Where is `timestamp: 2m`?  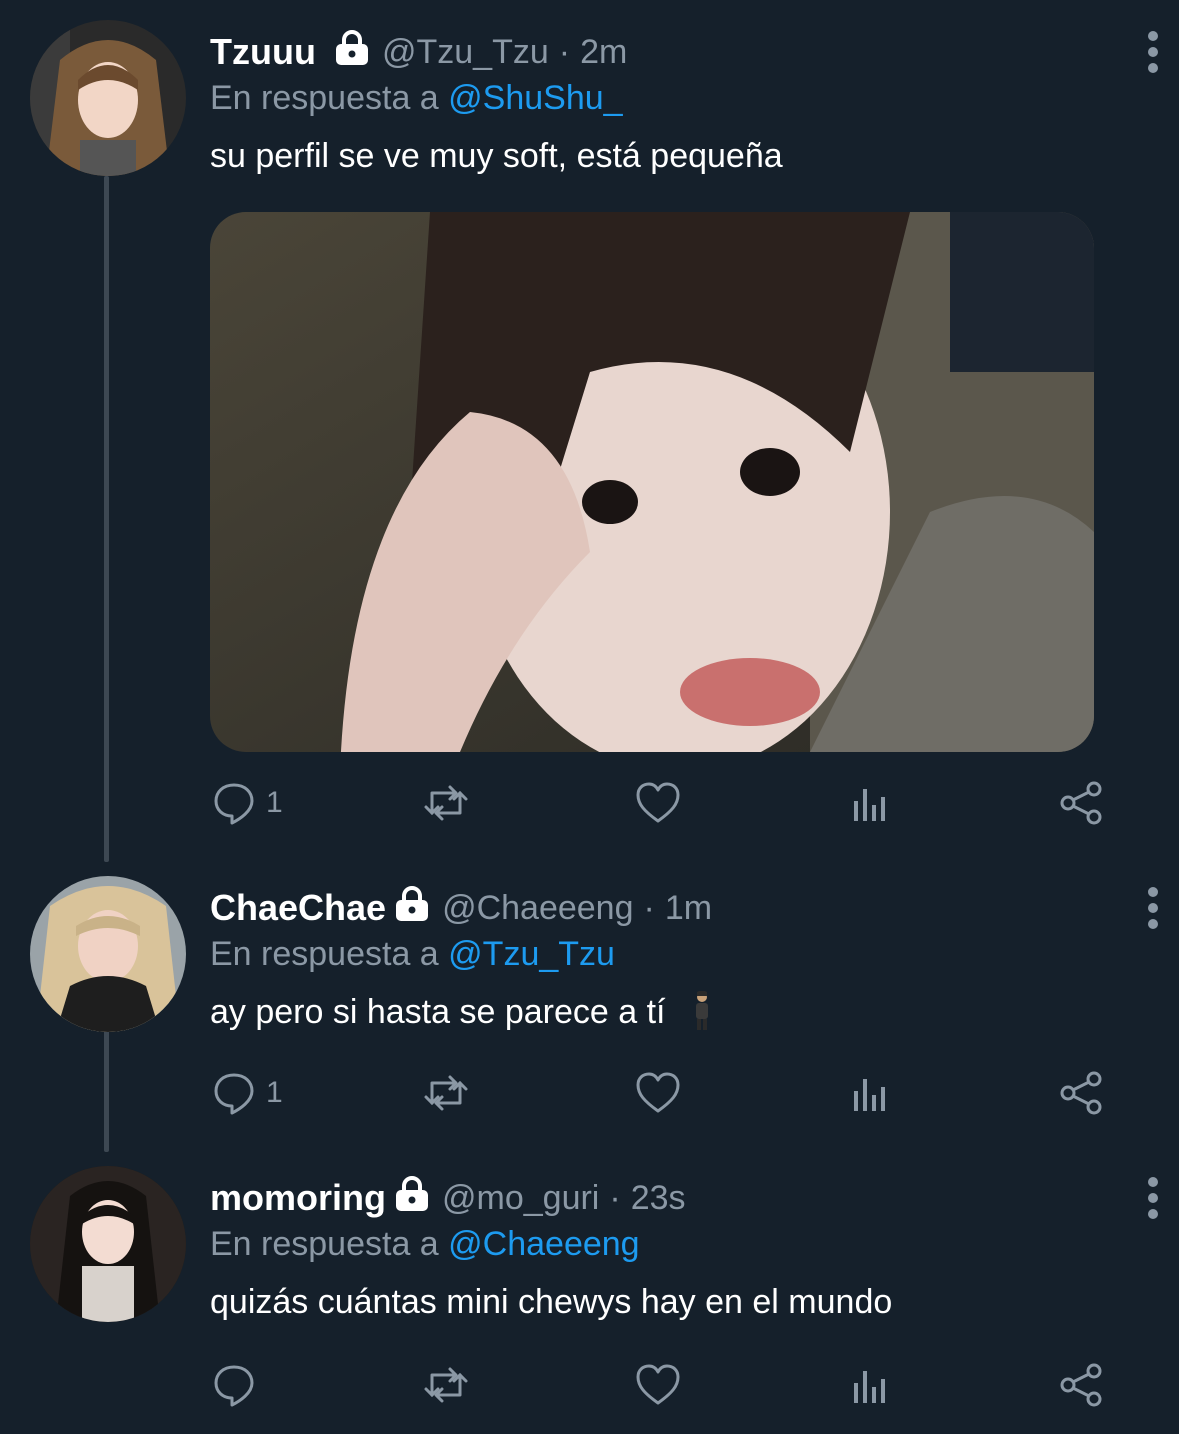 timestamp: 2m is located at coordinates (603, 52).